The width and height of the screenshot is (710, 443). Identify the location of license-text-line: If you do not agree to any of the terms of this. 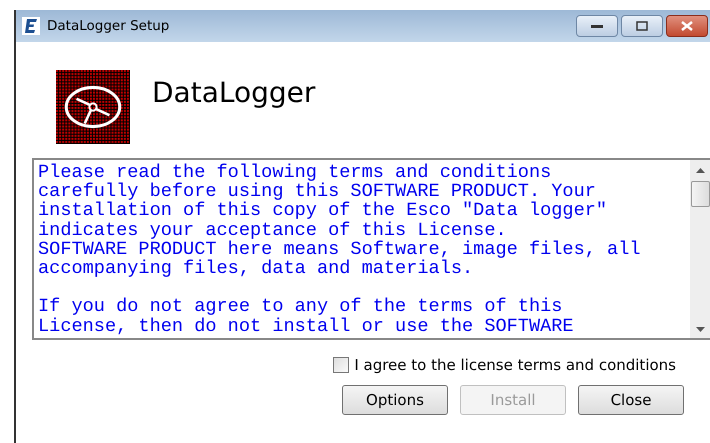
(301, 307).